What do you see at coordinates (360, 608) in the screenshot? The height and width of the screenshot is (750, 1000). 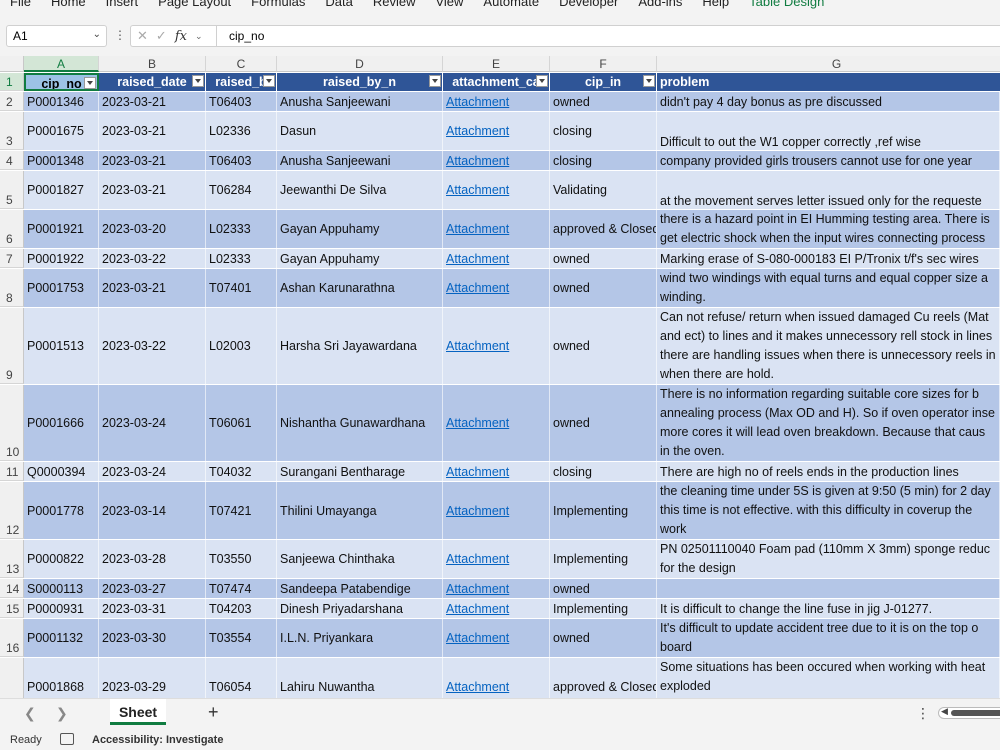 I see `table-cell: Dinesh Priyadarshana` at bounding box center [360, 608].